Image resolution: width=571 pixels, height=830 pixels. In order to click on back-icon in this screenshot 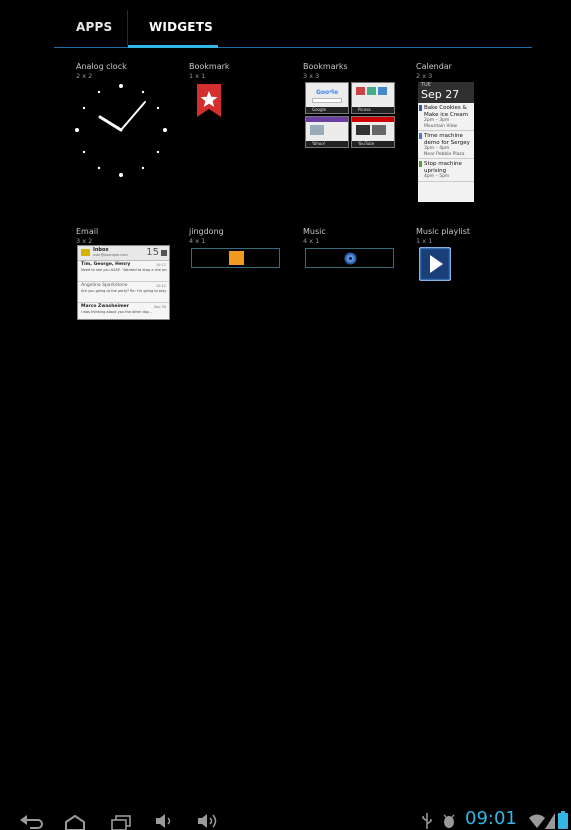, I will do `click(32, 822)`.